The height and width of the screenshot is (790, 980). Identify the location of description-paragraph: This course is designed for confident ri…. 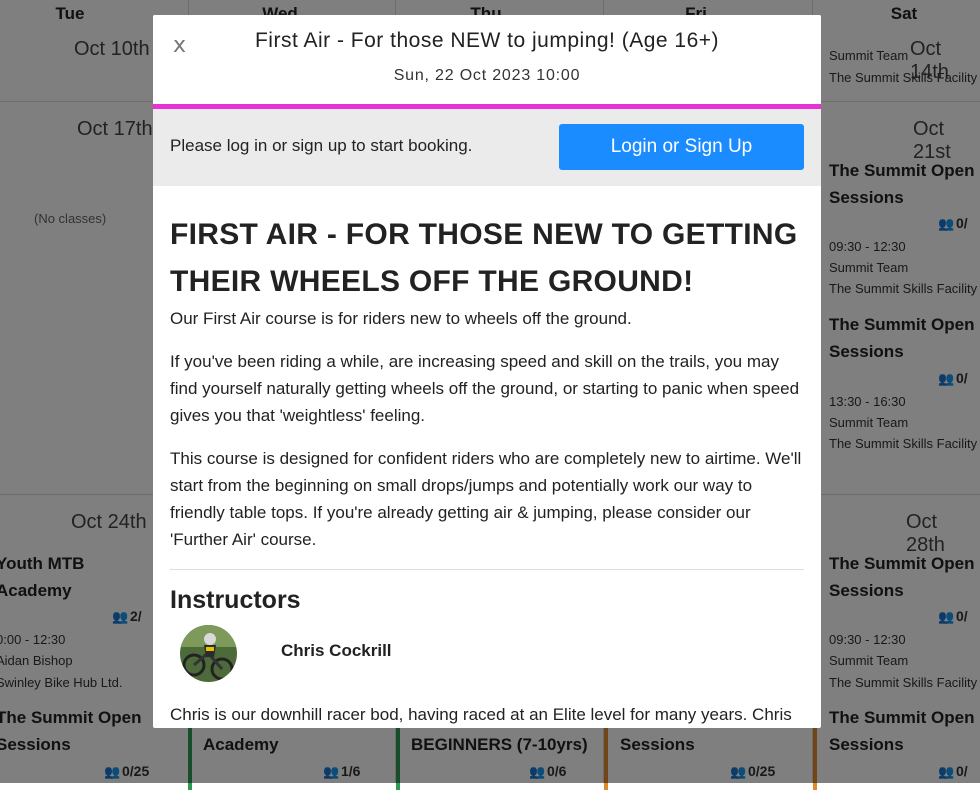
(486, 499).